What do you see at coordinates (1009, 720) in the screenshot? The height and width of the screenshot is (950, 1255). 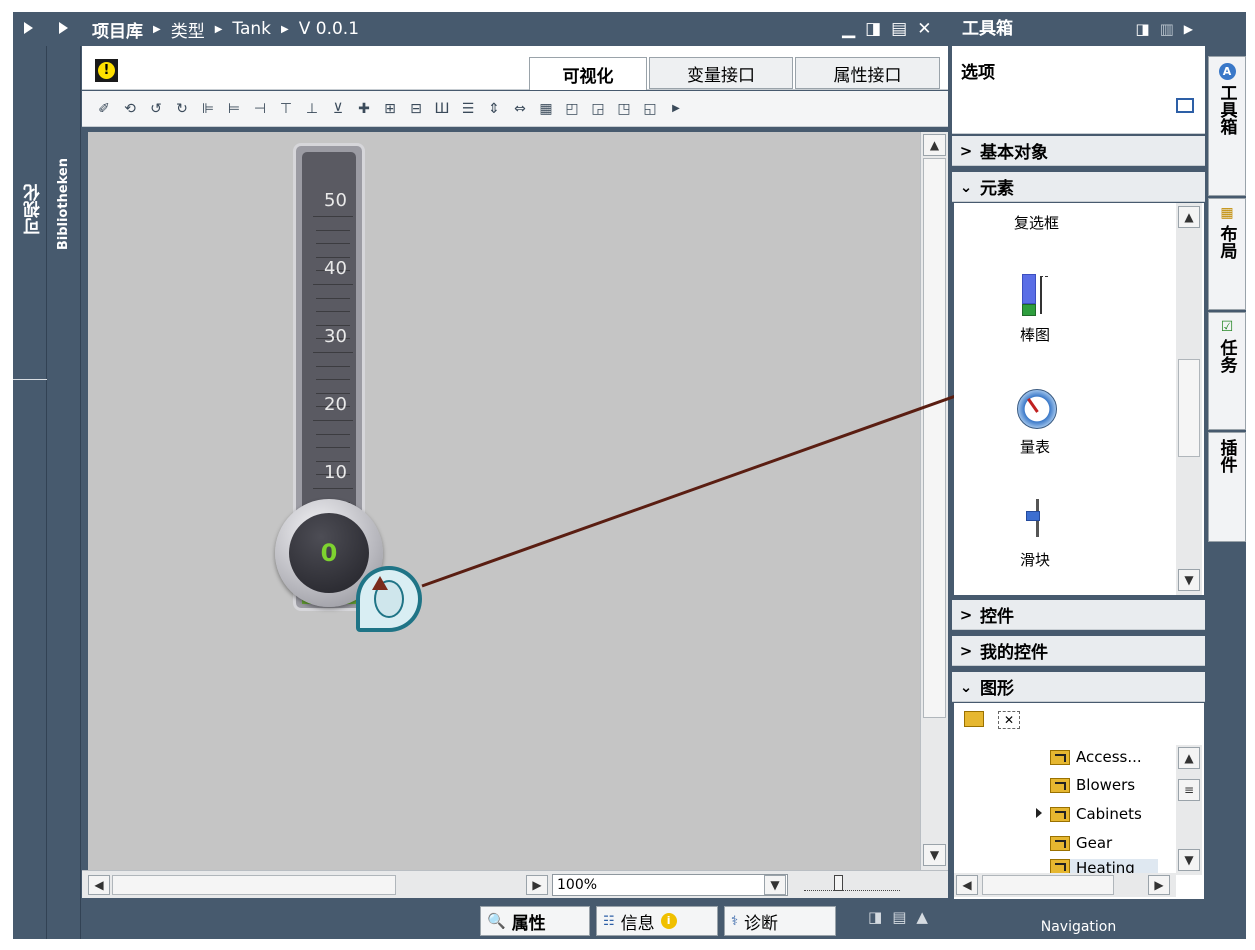 I see `delete-folder-icon: ✕` at bounding box center [1009, 720].